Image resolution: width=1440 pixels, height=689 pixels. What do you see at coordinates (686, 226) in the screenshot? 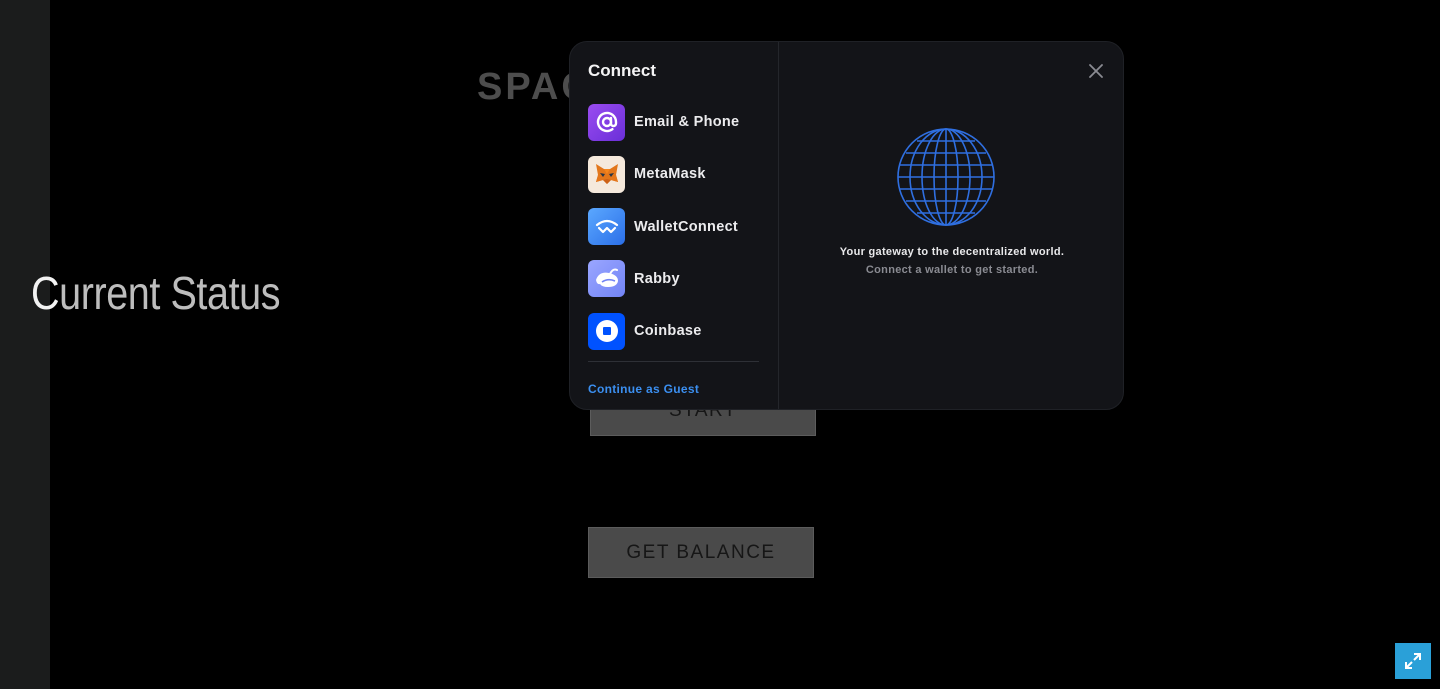
I see `wallet-label-walletconnect: WalletConnect` at bounding box center [686, 226].